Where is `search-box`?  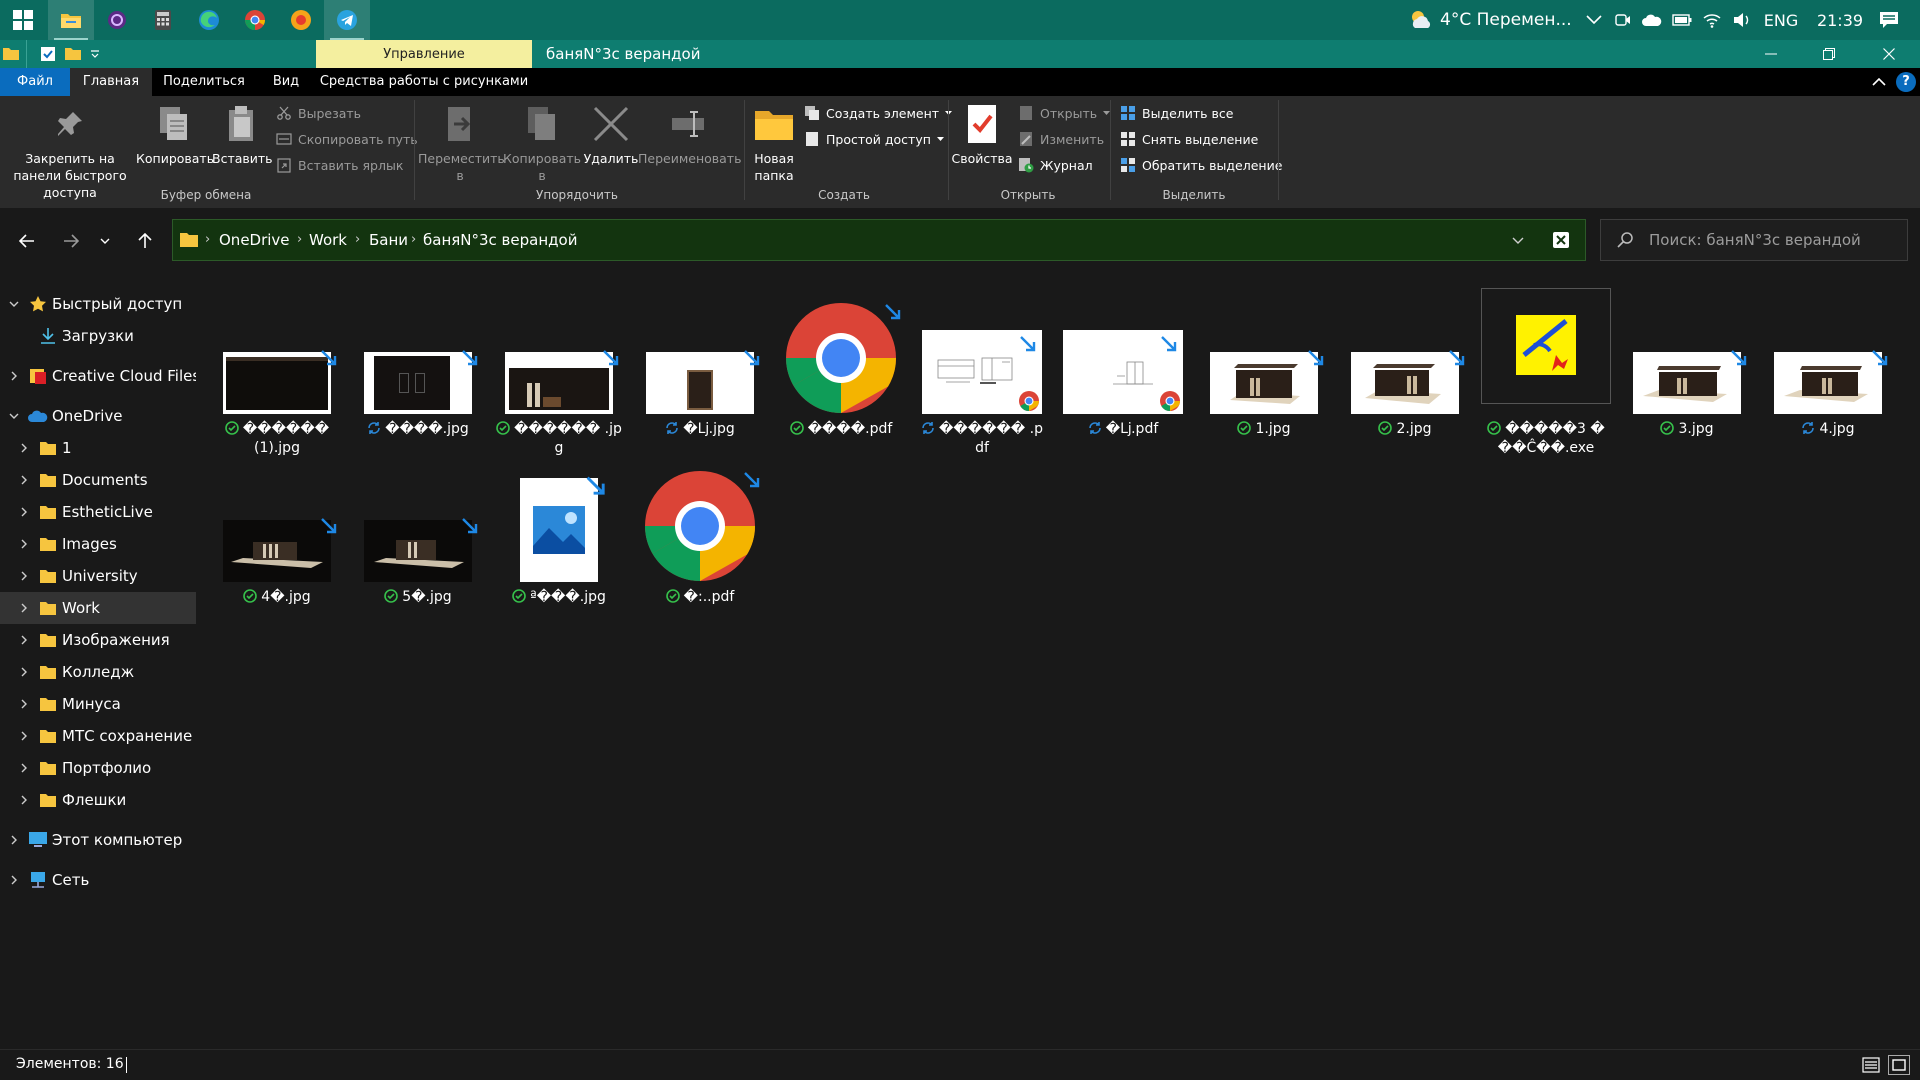 search-box is located at coordinates (1754, 240).